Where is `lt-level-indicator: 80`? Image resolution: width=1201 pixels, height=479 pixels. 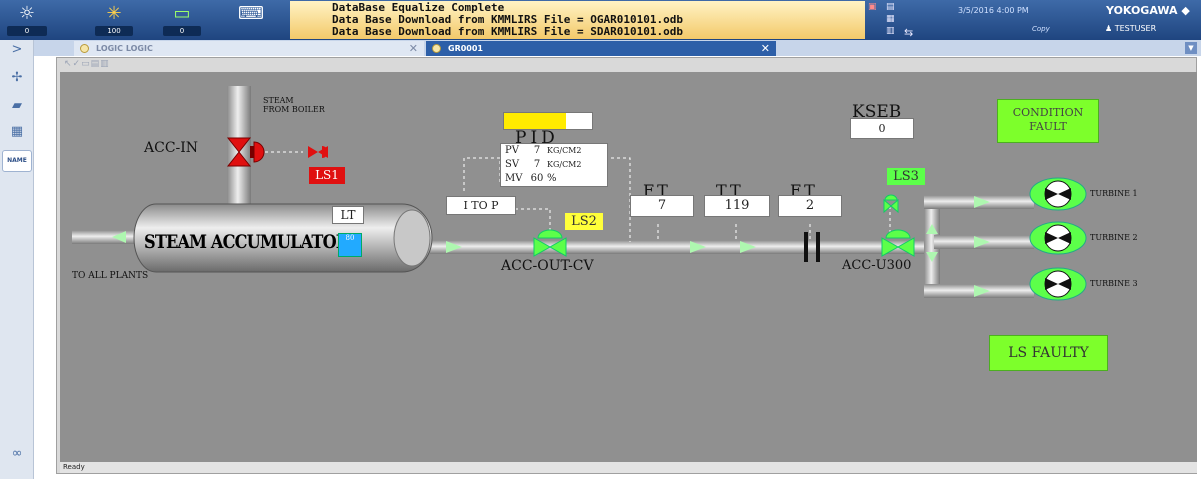 lt-level-indicator: 80 is located at coordinates (350, 245).